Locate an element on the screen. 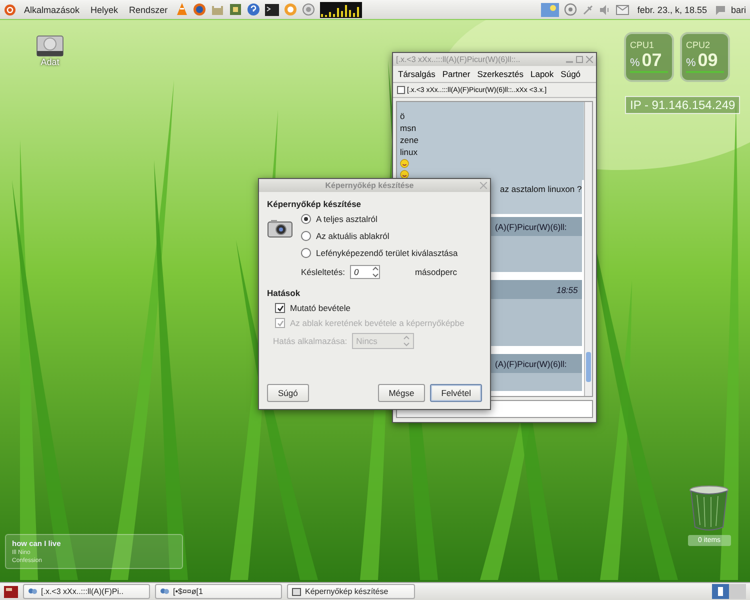 The height and width of the screenshot is (600, 750). mail-icon is located at coordinates (623, 9).